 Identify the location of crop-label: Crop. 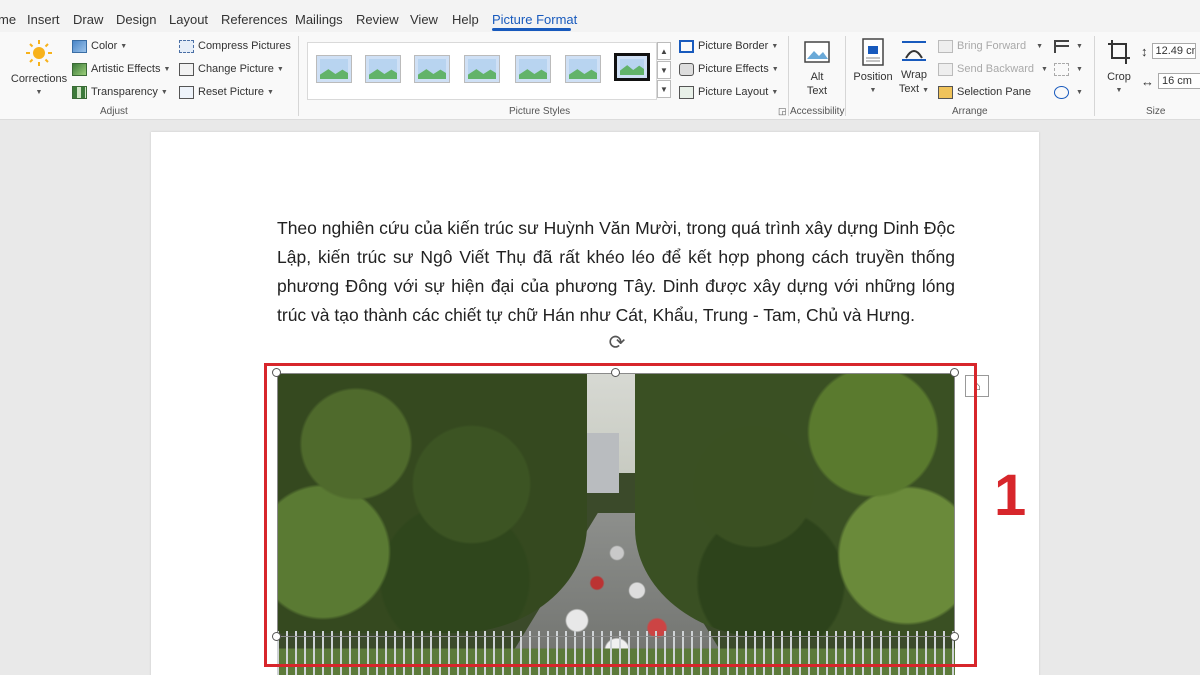
(1119, 77).